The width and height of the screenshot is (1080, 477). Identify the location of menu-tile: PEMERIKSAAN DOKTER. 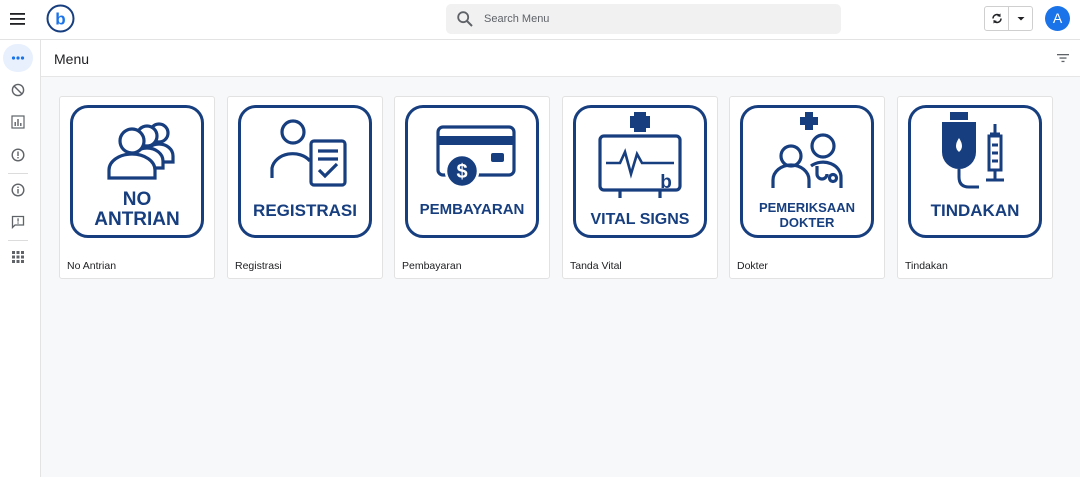
(807, 171).